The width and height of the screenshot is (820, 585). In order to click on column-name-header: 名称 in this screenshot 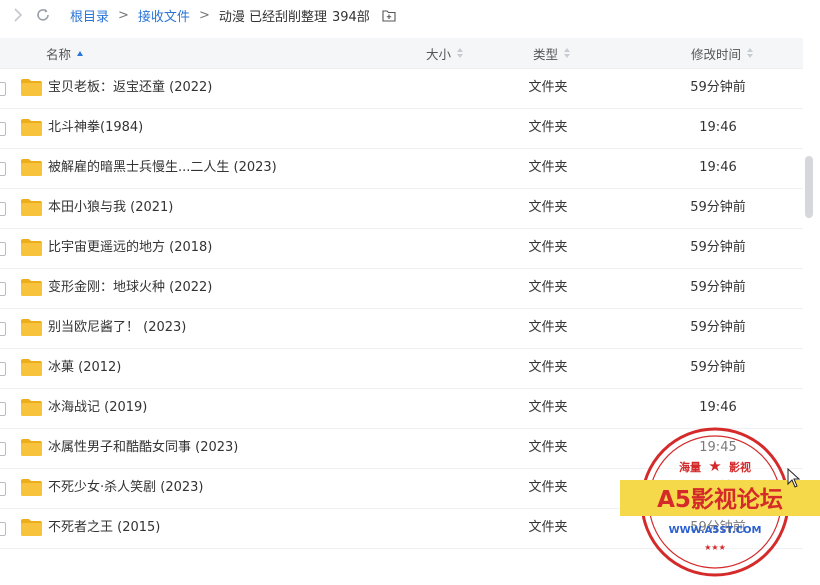, I will do `click(65, 53)`.